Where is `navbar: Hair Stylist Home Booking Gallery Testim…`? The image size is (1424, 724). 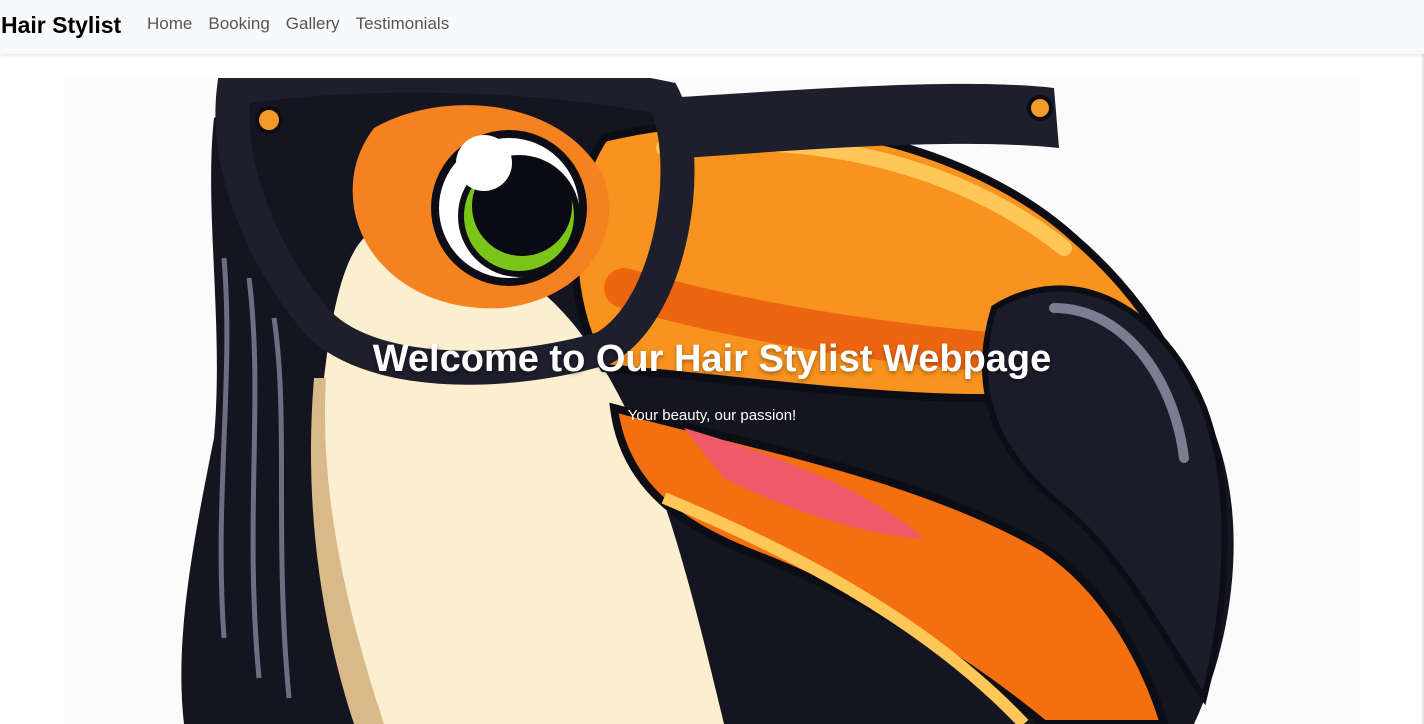 navbar: Hair Stylist Home Booking Gallery Testim… is located at coordinates (712, 27).